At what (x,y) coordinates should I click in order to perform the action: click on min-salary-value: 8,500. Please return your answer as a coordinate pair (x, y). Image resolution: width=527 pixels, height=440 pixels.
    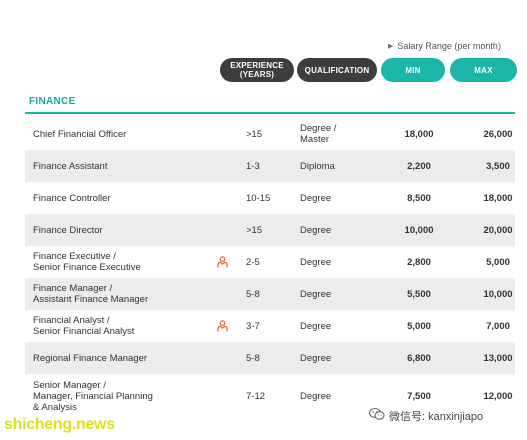
    Looking at the image, I should click on (419, 198).